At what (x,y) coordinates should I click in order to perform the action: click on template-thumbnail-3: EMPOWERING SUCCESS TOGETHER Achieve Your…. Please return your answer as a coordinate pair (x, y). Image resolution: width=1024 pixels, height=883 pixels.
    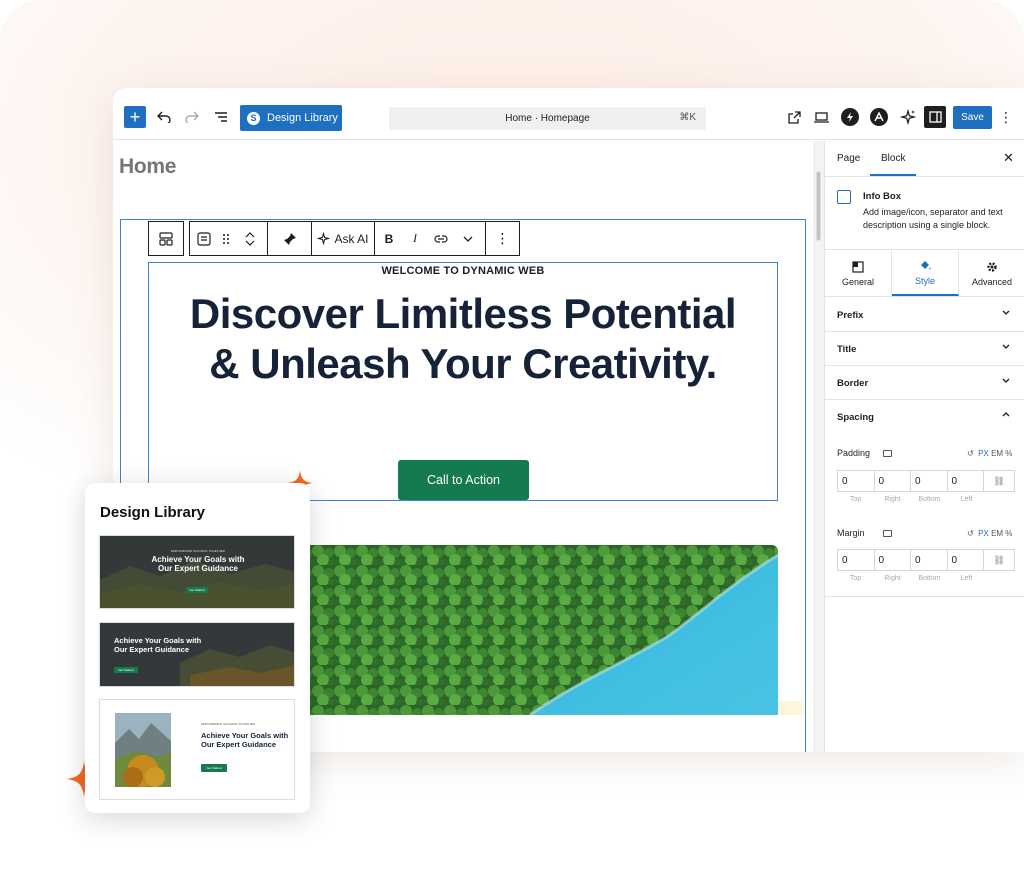
    Looking at the image, I should click on (197, 749).